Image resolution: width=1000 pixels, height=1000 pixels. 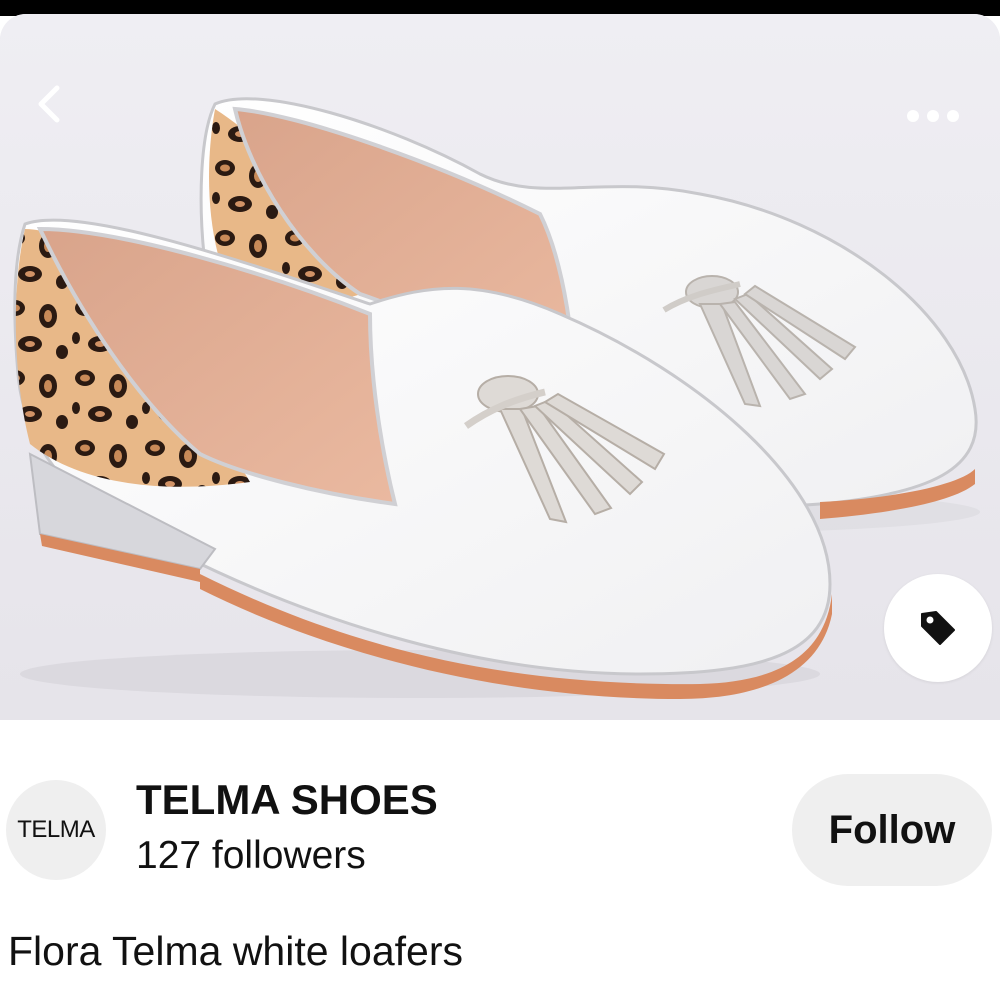 I want to click on product-tag-button, so click(x=938, y=628).